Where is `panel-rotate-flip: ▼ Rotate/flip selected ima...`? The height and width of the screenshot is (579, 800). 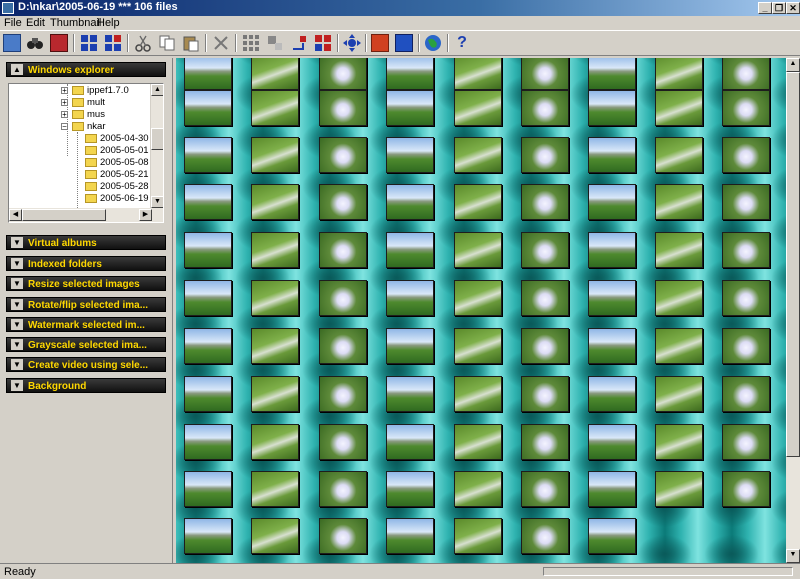 panel-rotate-flip: ▼ Rotate/flip selected ima... is located at coordinates (86, 304).